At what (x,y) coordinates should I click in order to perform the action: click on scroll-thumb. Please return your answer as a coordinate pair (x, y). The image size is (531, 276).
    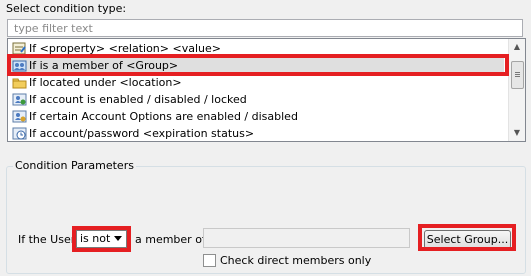
    Looking at the image, I should click on (517, 75).